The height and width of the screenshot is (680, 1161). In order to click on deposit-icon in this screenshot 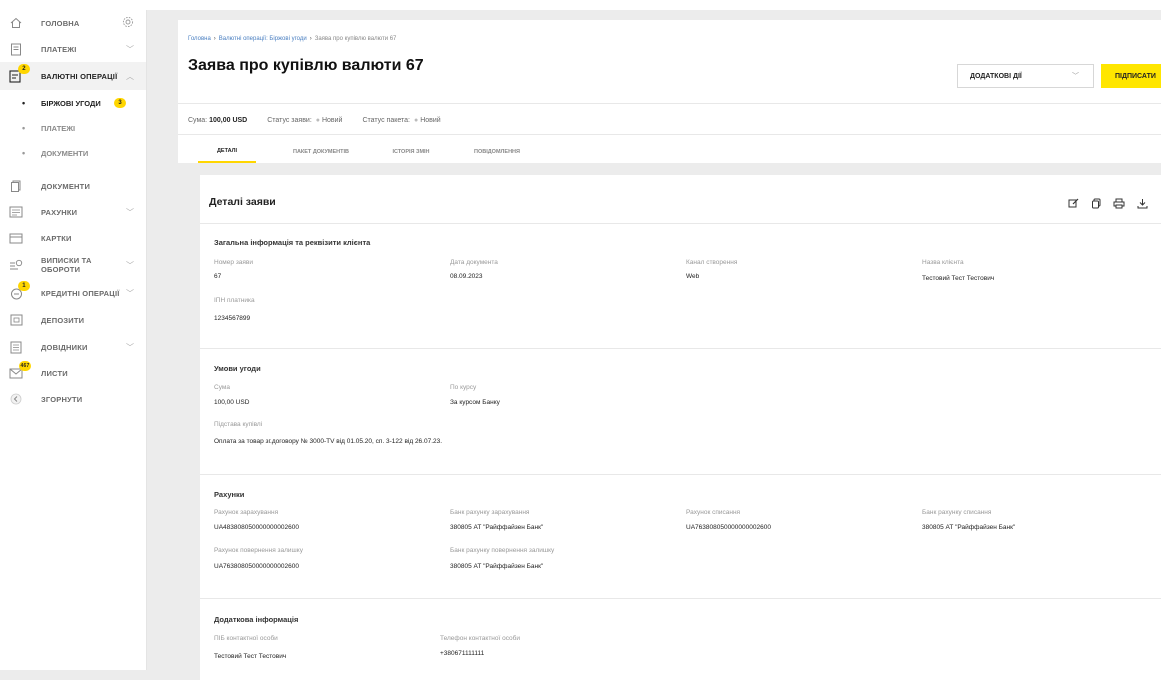, I will do `click(16, 320)`.